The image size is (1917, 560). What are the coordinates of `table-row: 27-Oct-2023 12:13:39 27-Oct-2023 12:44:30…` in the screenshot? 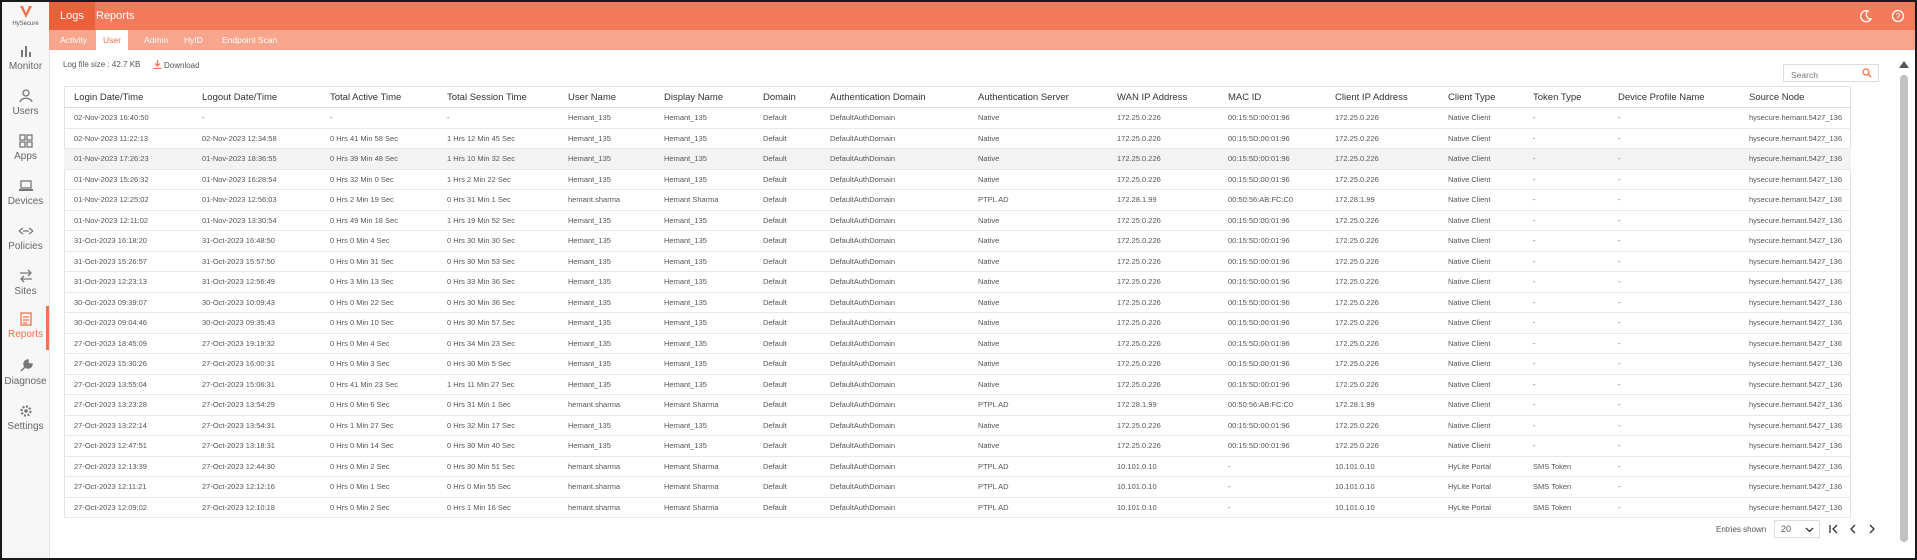 It's located at (957, 466).